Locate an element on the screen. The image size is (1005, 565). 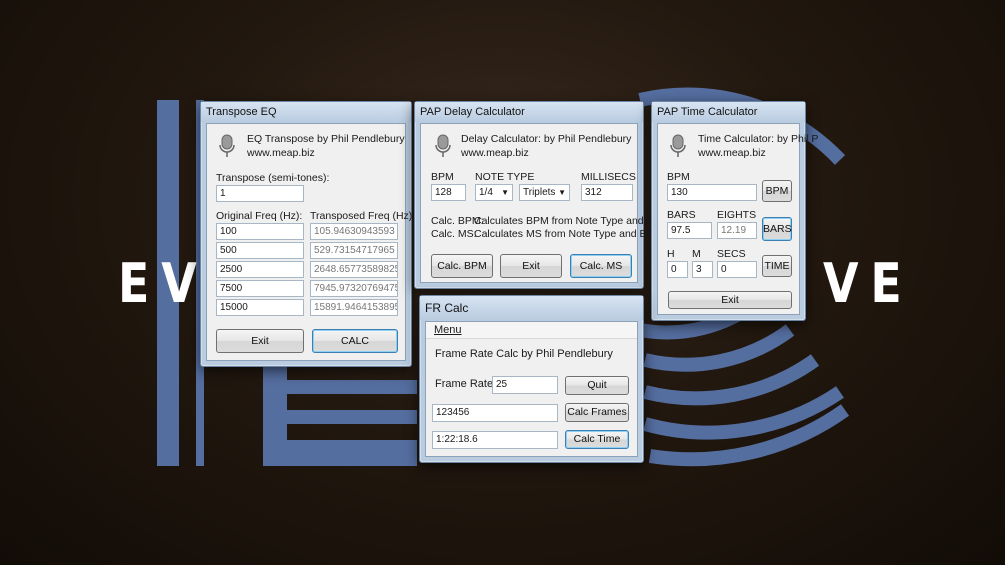
window-title: FR Calc is located at coordinates (531, 308).